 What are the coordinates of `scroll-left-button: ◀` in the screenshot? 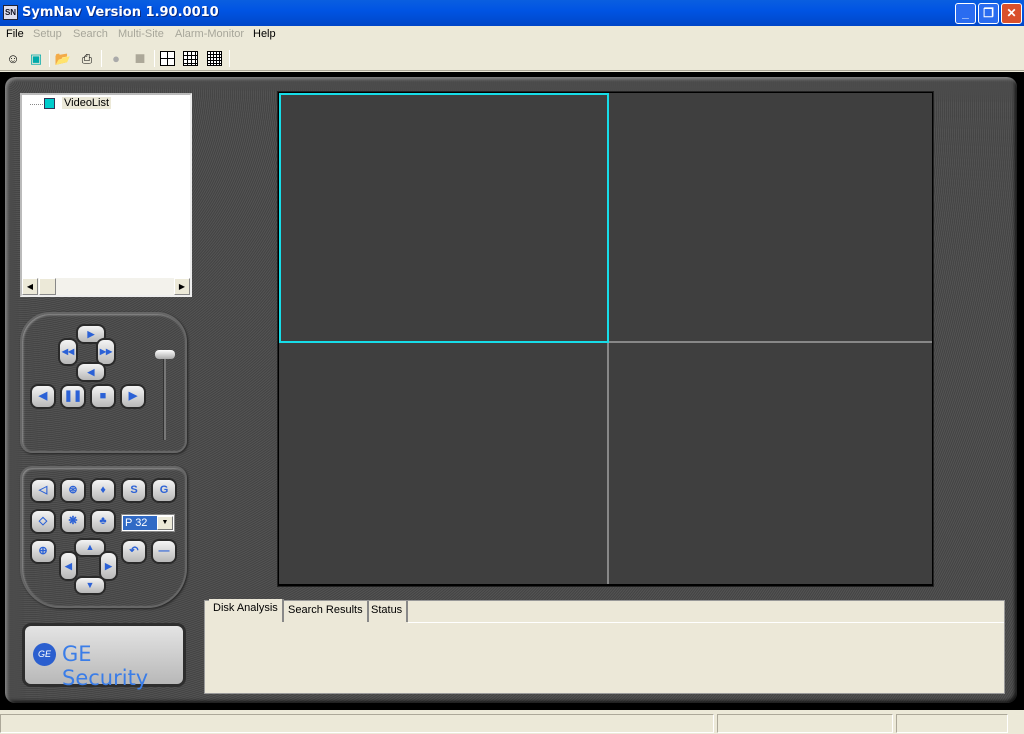 It's located at (30, 286).